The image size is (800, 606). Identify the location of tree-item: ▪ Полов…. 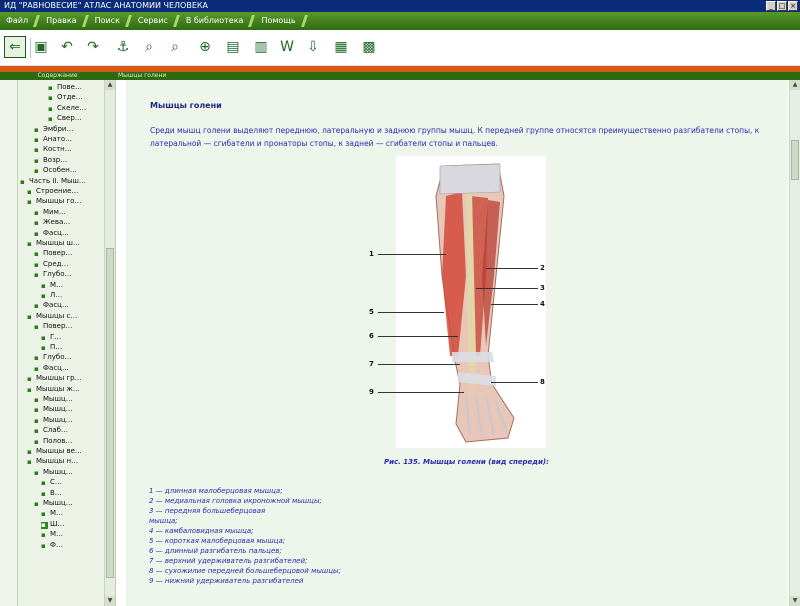
(61, 441).